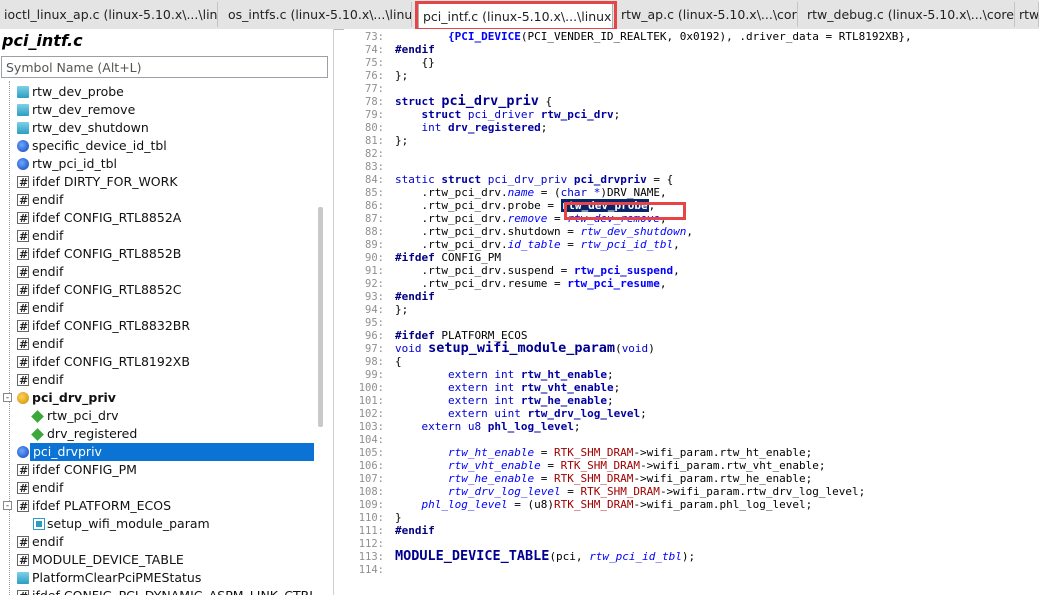 The height and width of the screenshot is (595, 1039). I want to click on code-line: 99: extern int rtw_ht_enable;, so click(479, 374).